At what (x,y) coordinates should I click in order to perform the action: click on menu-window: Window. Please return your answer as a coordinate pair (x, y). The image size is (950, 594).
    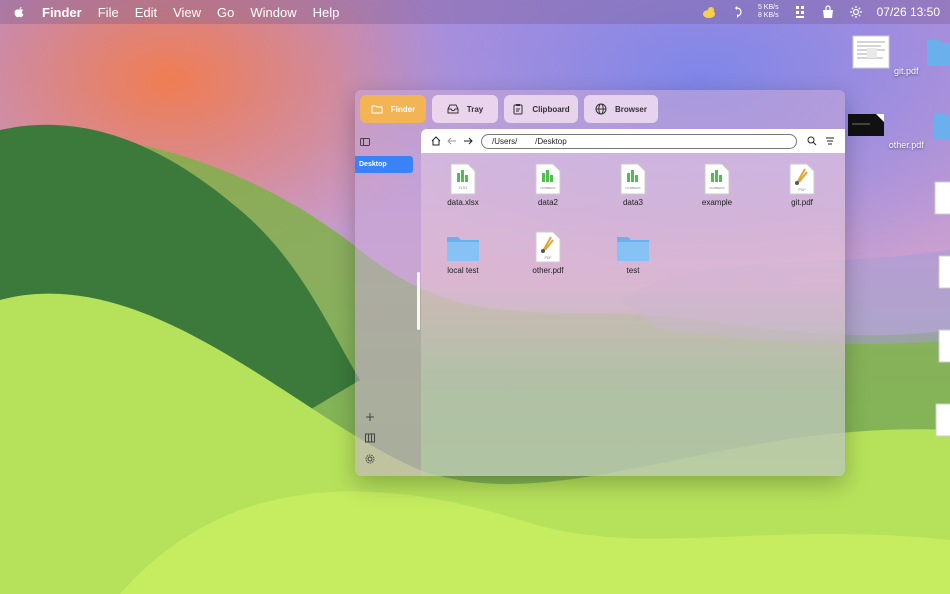
    Looking at the image, I should click on (273, 12).